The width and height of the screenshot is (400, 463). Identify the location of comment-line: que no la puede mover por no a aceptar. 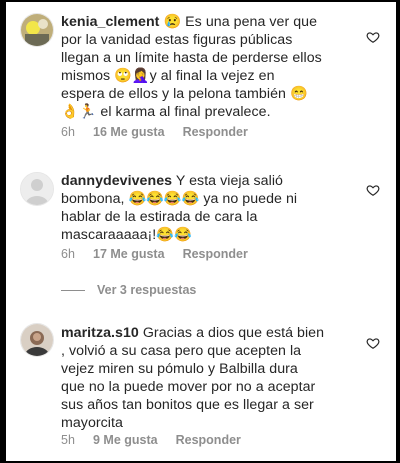
(188, 387).